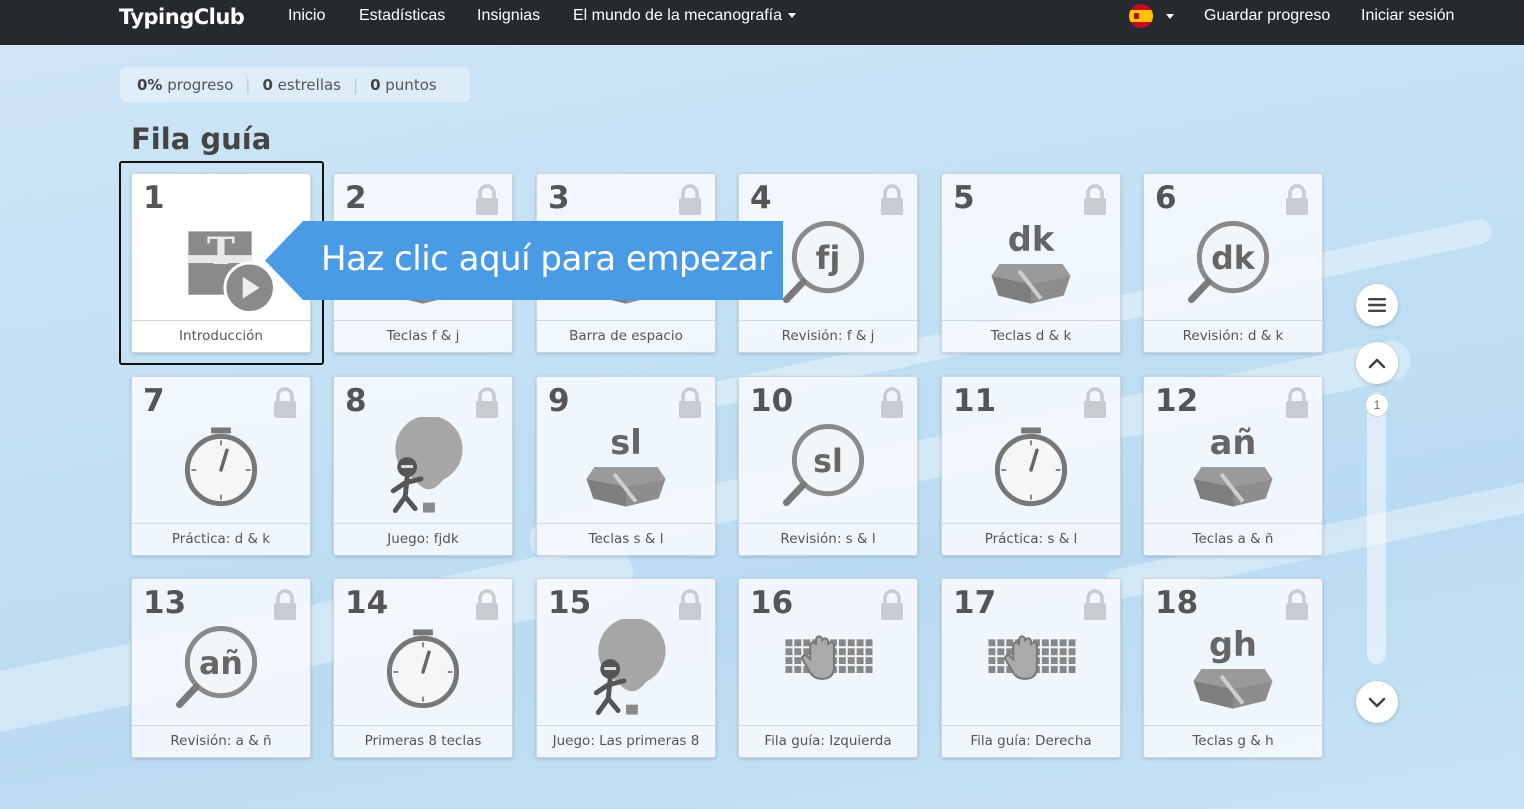 This screenshot has width=1524, height=809. What do you see at coordinates (546, 259) in the screenshot?
I see `tooltip-text: Haz clic aquí para empezar` at bounding box center [546, 259].